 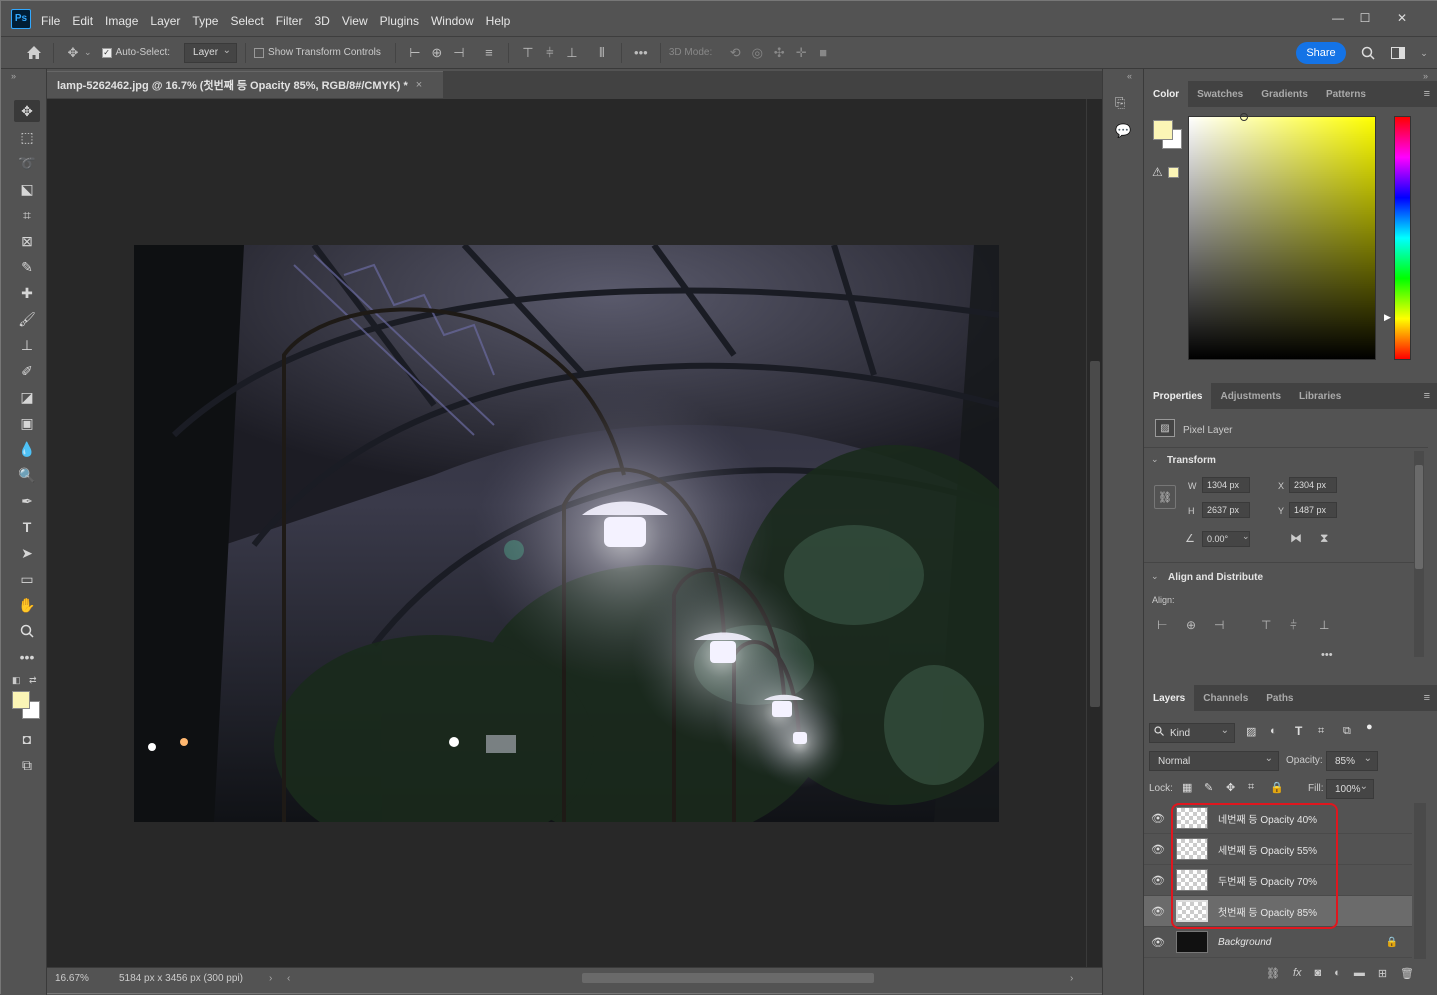 What do you see at coordinates (1071, 978) in the screenshot?
I see `scroll-right-icon: ›` at bounding box center [1071, 978].